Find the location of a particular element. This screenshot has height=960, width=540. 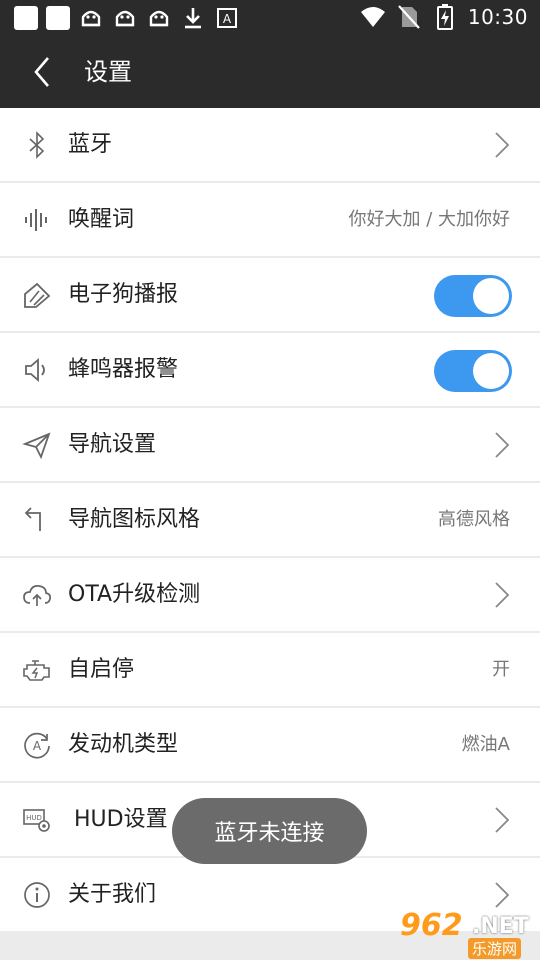

setting-row-speed-camera: 电子狗播报 is located at coordinates (270, 294).